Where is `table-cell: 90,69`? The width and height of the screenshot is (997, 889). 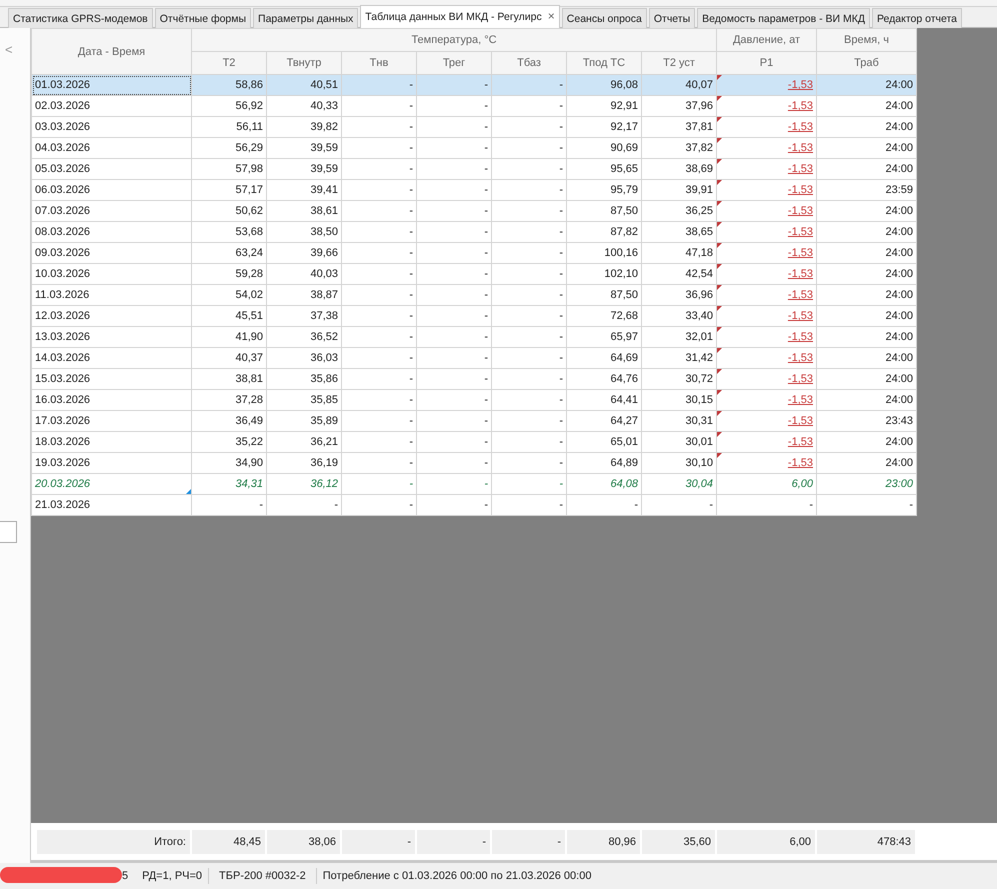 table-cell: 90,69 is located at coordinates (604, 148).